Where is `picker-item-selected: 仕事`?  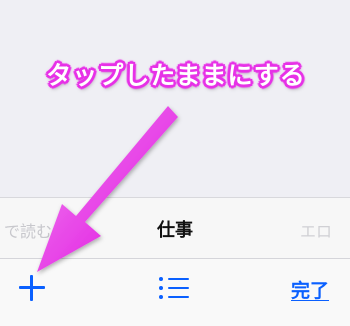 picker-item-selected: 仕事 is located at coordinates (175, 229).